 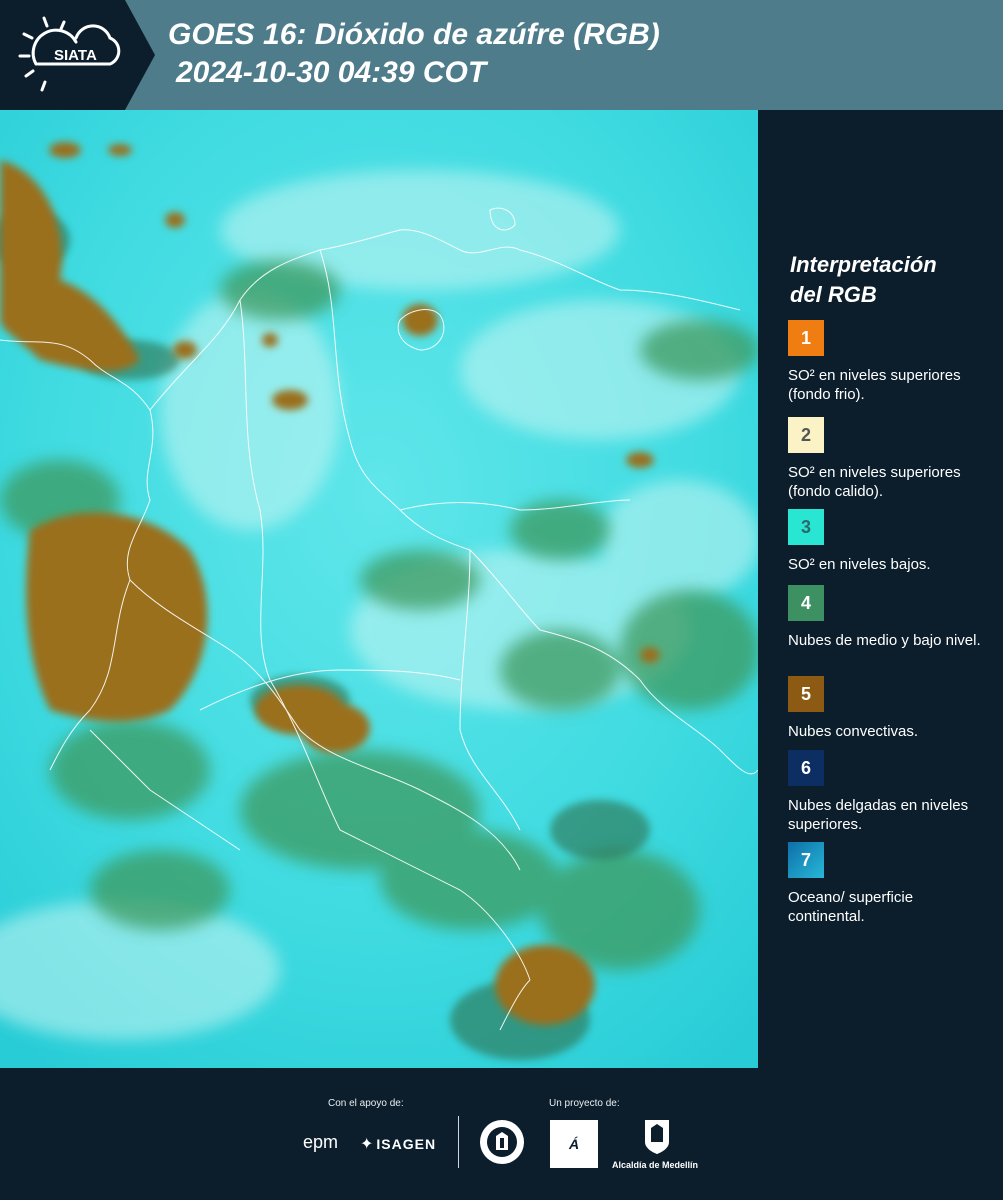 I want to click on legend-swatch: 3, so click(x=806, y=527).